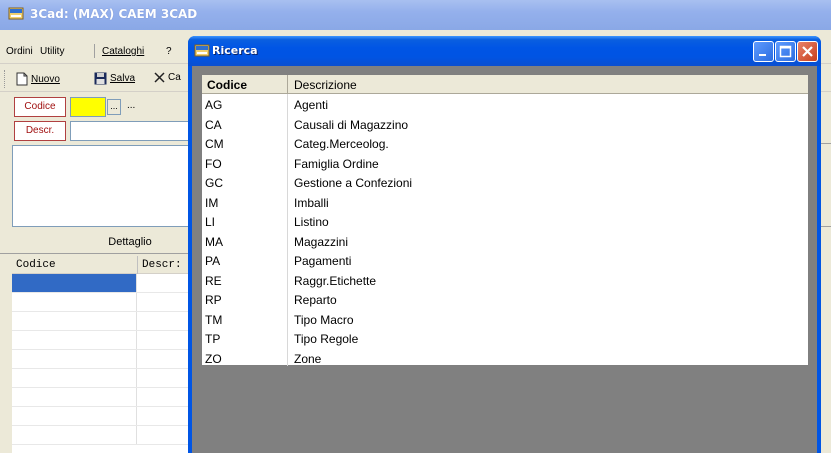 The width and height of the screenshot is (831, 453). I want to click on item-description: Magazzini, so click(321, 241).